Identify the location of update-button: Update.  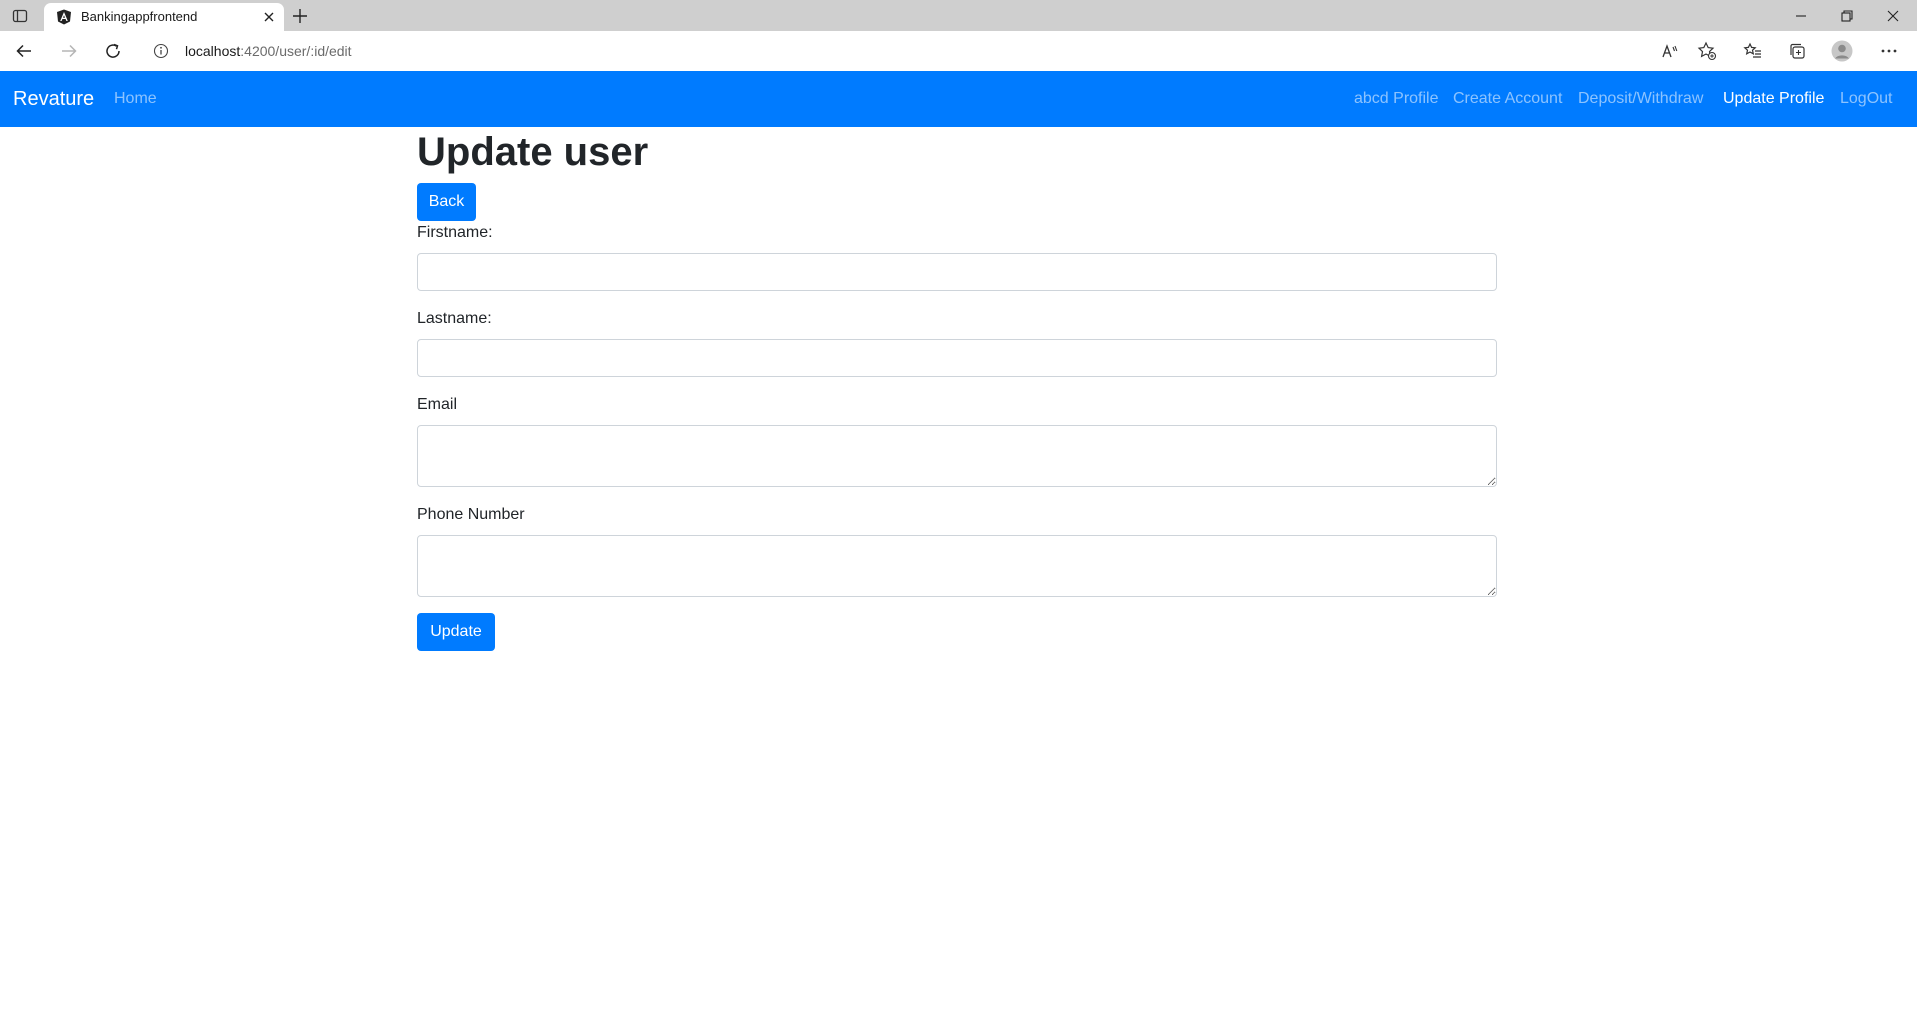
(456, 632).